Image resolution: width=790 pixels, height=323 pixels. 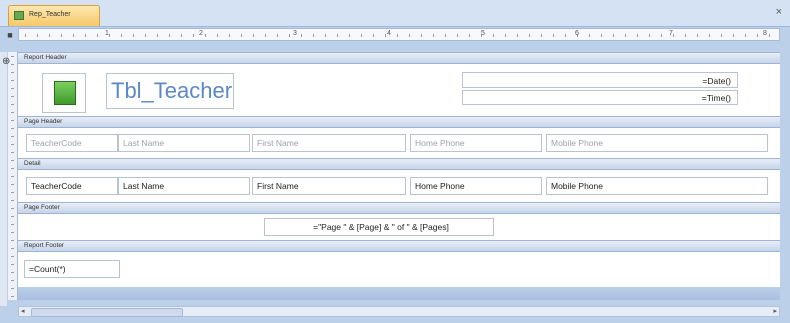 What do you see at coordinates (600, 80) in the screenshot?
I see `date-textbox: =Date()` at bounding box center [600, 80].